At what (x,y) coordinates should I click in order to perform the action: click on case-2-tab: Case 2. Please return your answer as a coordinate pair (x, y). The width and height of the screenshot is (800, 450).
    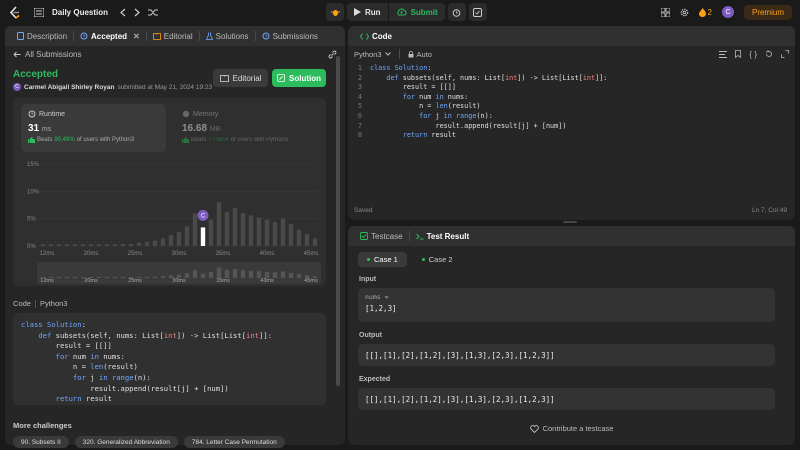
    Looking at the image, I should click on (437, 259).